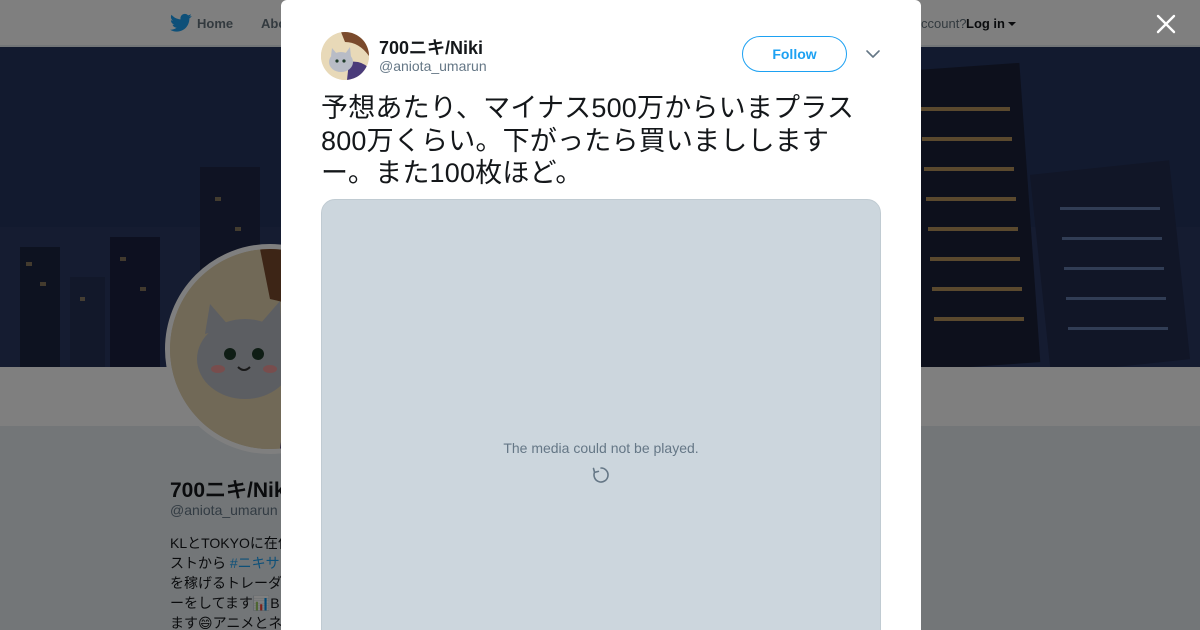 The height and width of the screenshot is (630, 1200). What do you see at coordinates (873, 54) in the screenshot?
I see `chevron-down-icon` at bounding box center [873, 54].